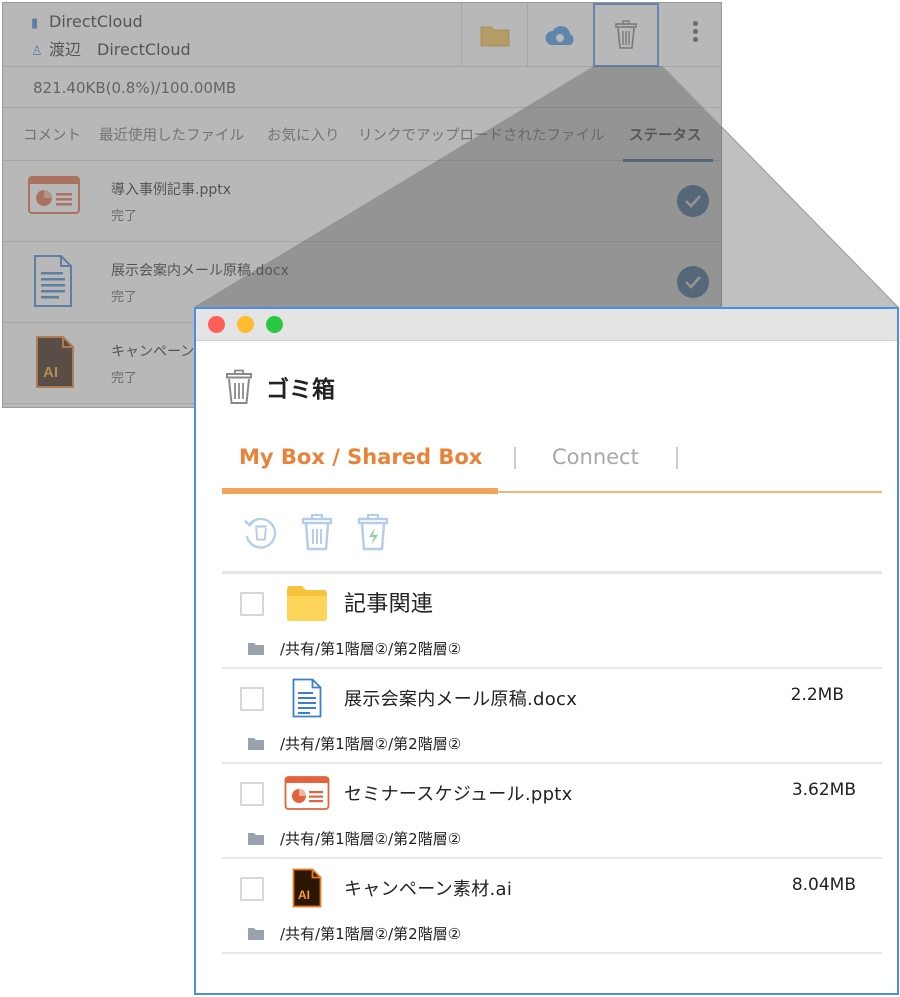 Image resolution: width=900 pixels, height=997 pixels. What do you see at coordinates (35, 23) in the screenshot?
I see `building-icon: ▮` at bounding box center [35, 23].